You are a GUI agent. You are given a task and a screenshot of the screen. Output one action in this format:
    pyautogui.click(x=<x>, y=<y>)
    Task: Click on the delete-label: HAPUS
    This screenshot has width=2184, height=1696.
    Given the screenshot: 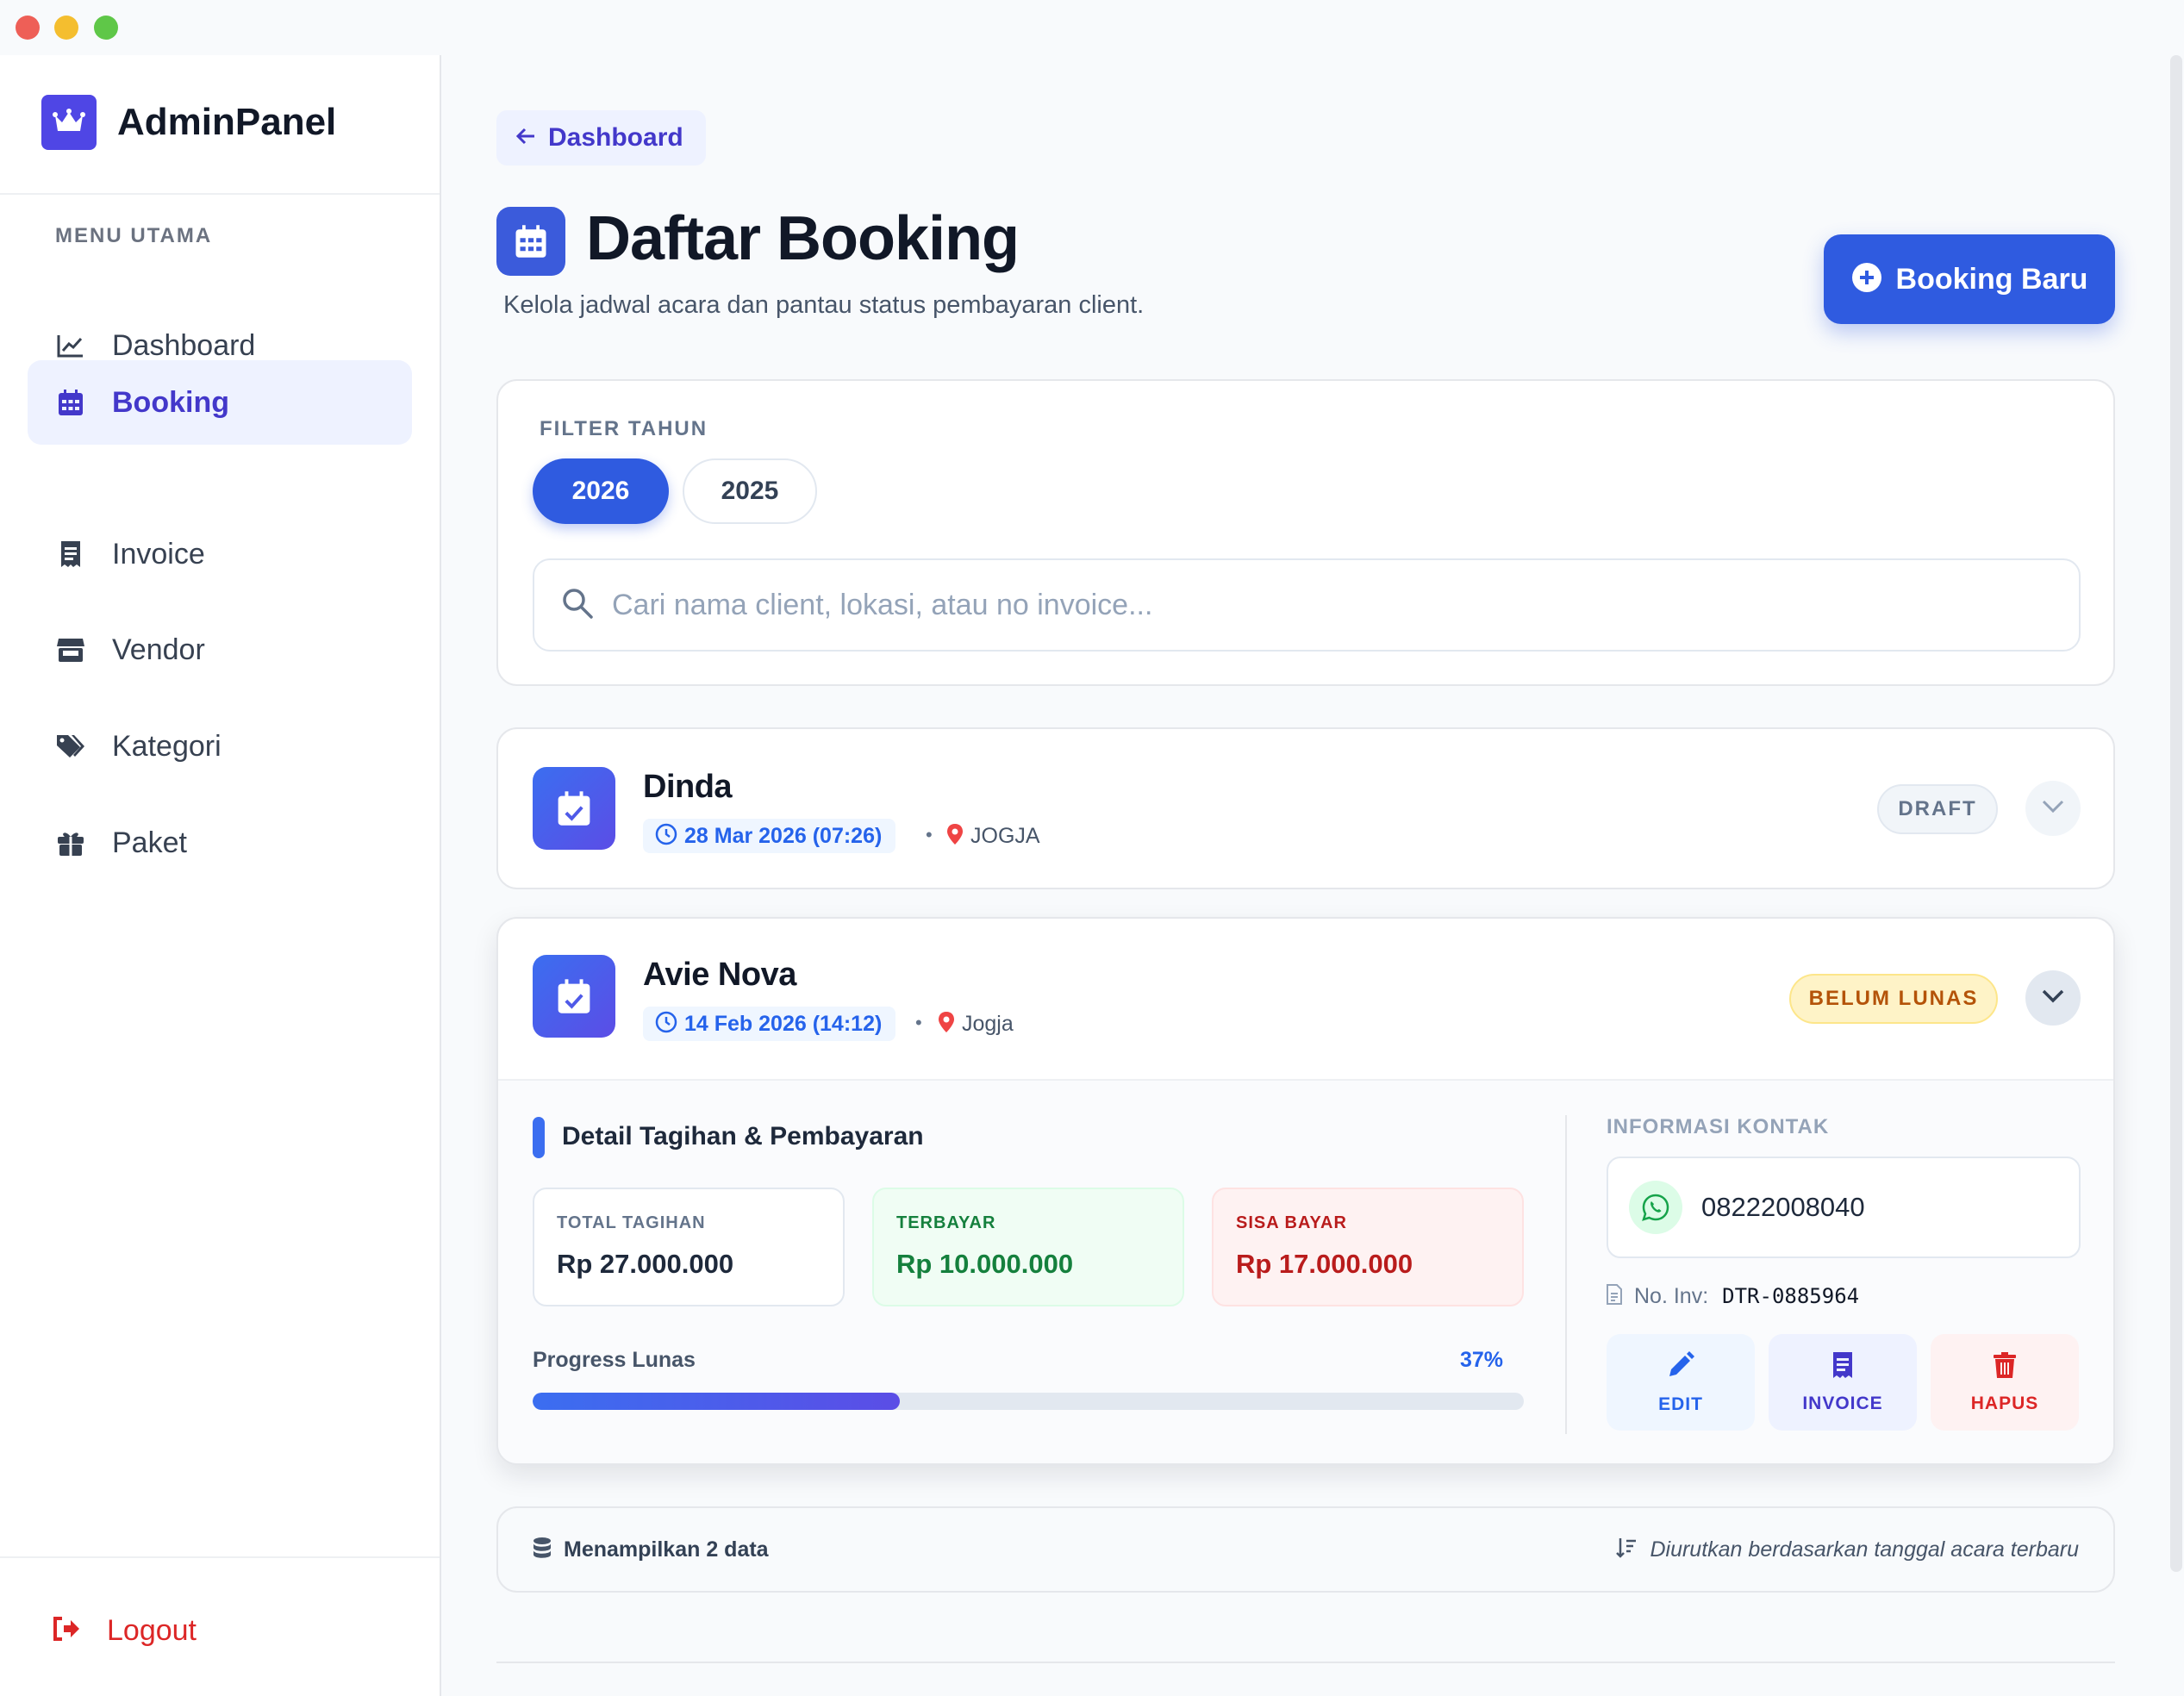 What is the action you would take?
    pyautogui.click(x=2005, y=1403)
    